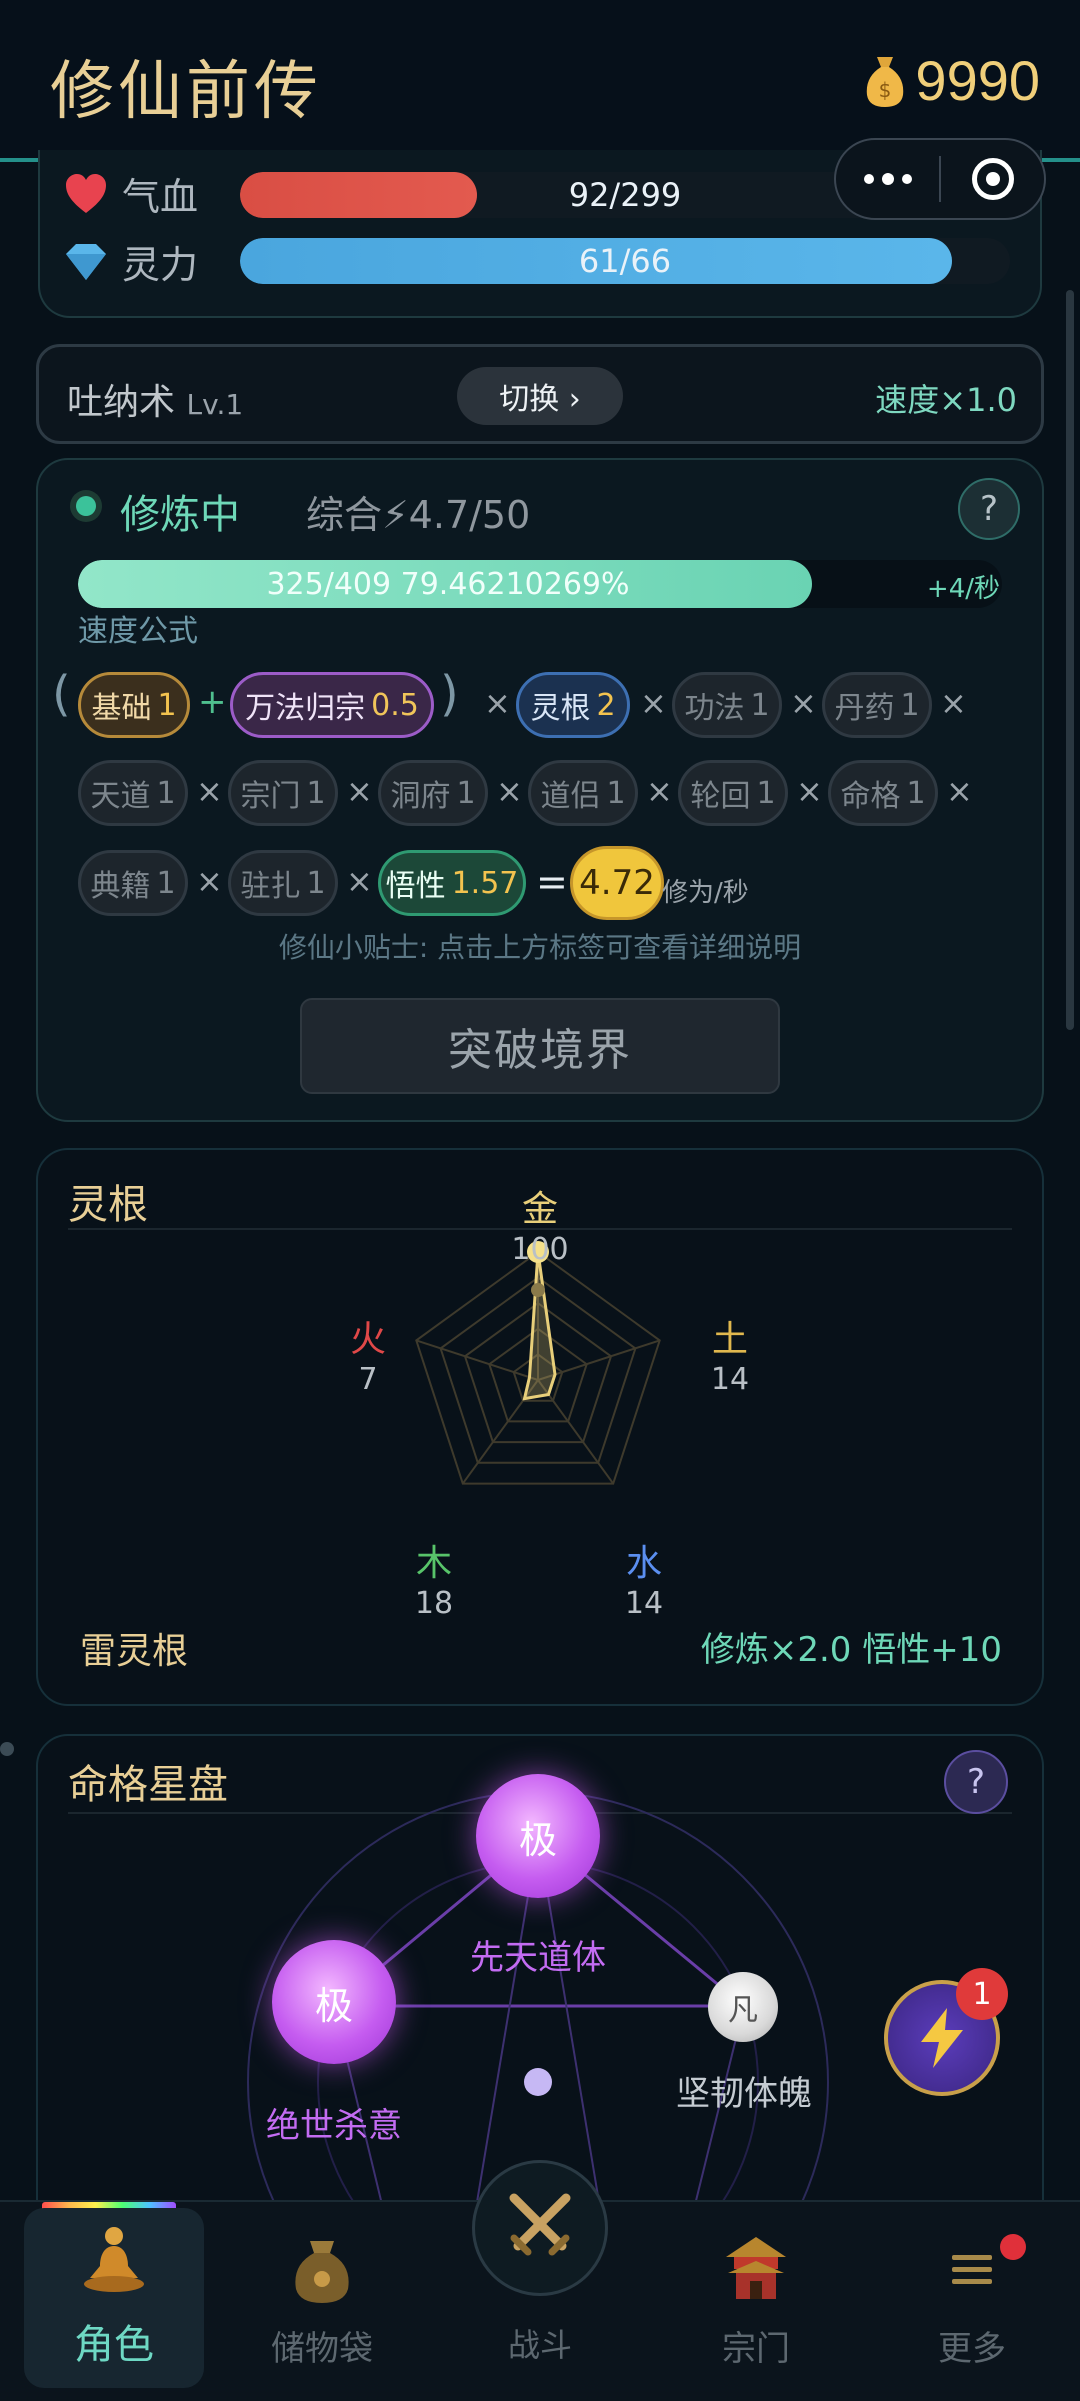  What do you see at coordinates (538, 1290) in the screenshot?
I see `radar-marker` at bounding box center [538, 1290].